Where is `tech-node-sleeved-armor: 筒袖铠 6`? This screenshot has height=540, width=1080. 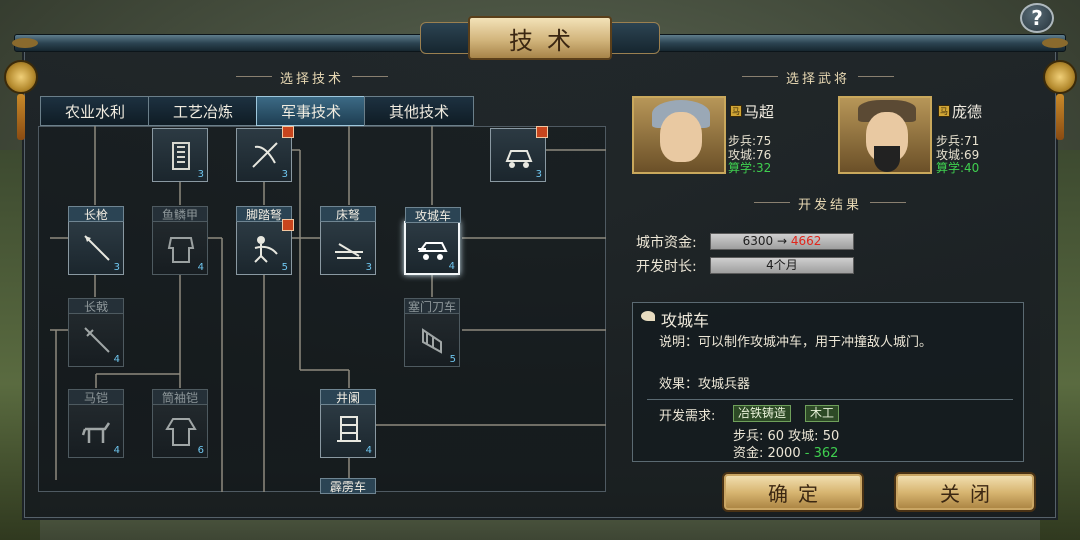 tech-node-sleeved-armor: 筒袖铠 6 is located at coordinates (180, 423).